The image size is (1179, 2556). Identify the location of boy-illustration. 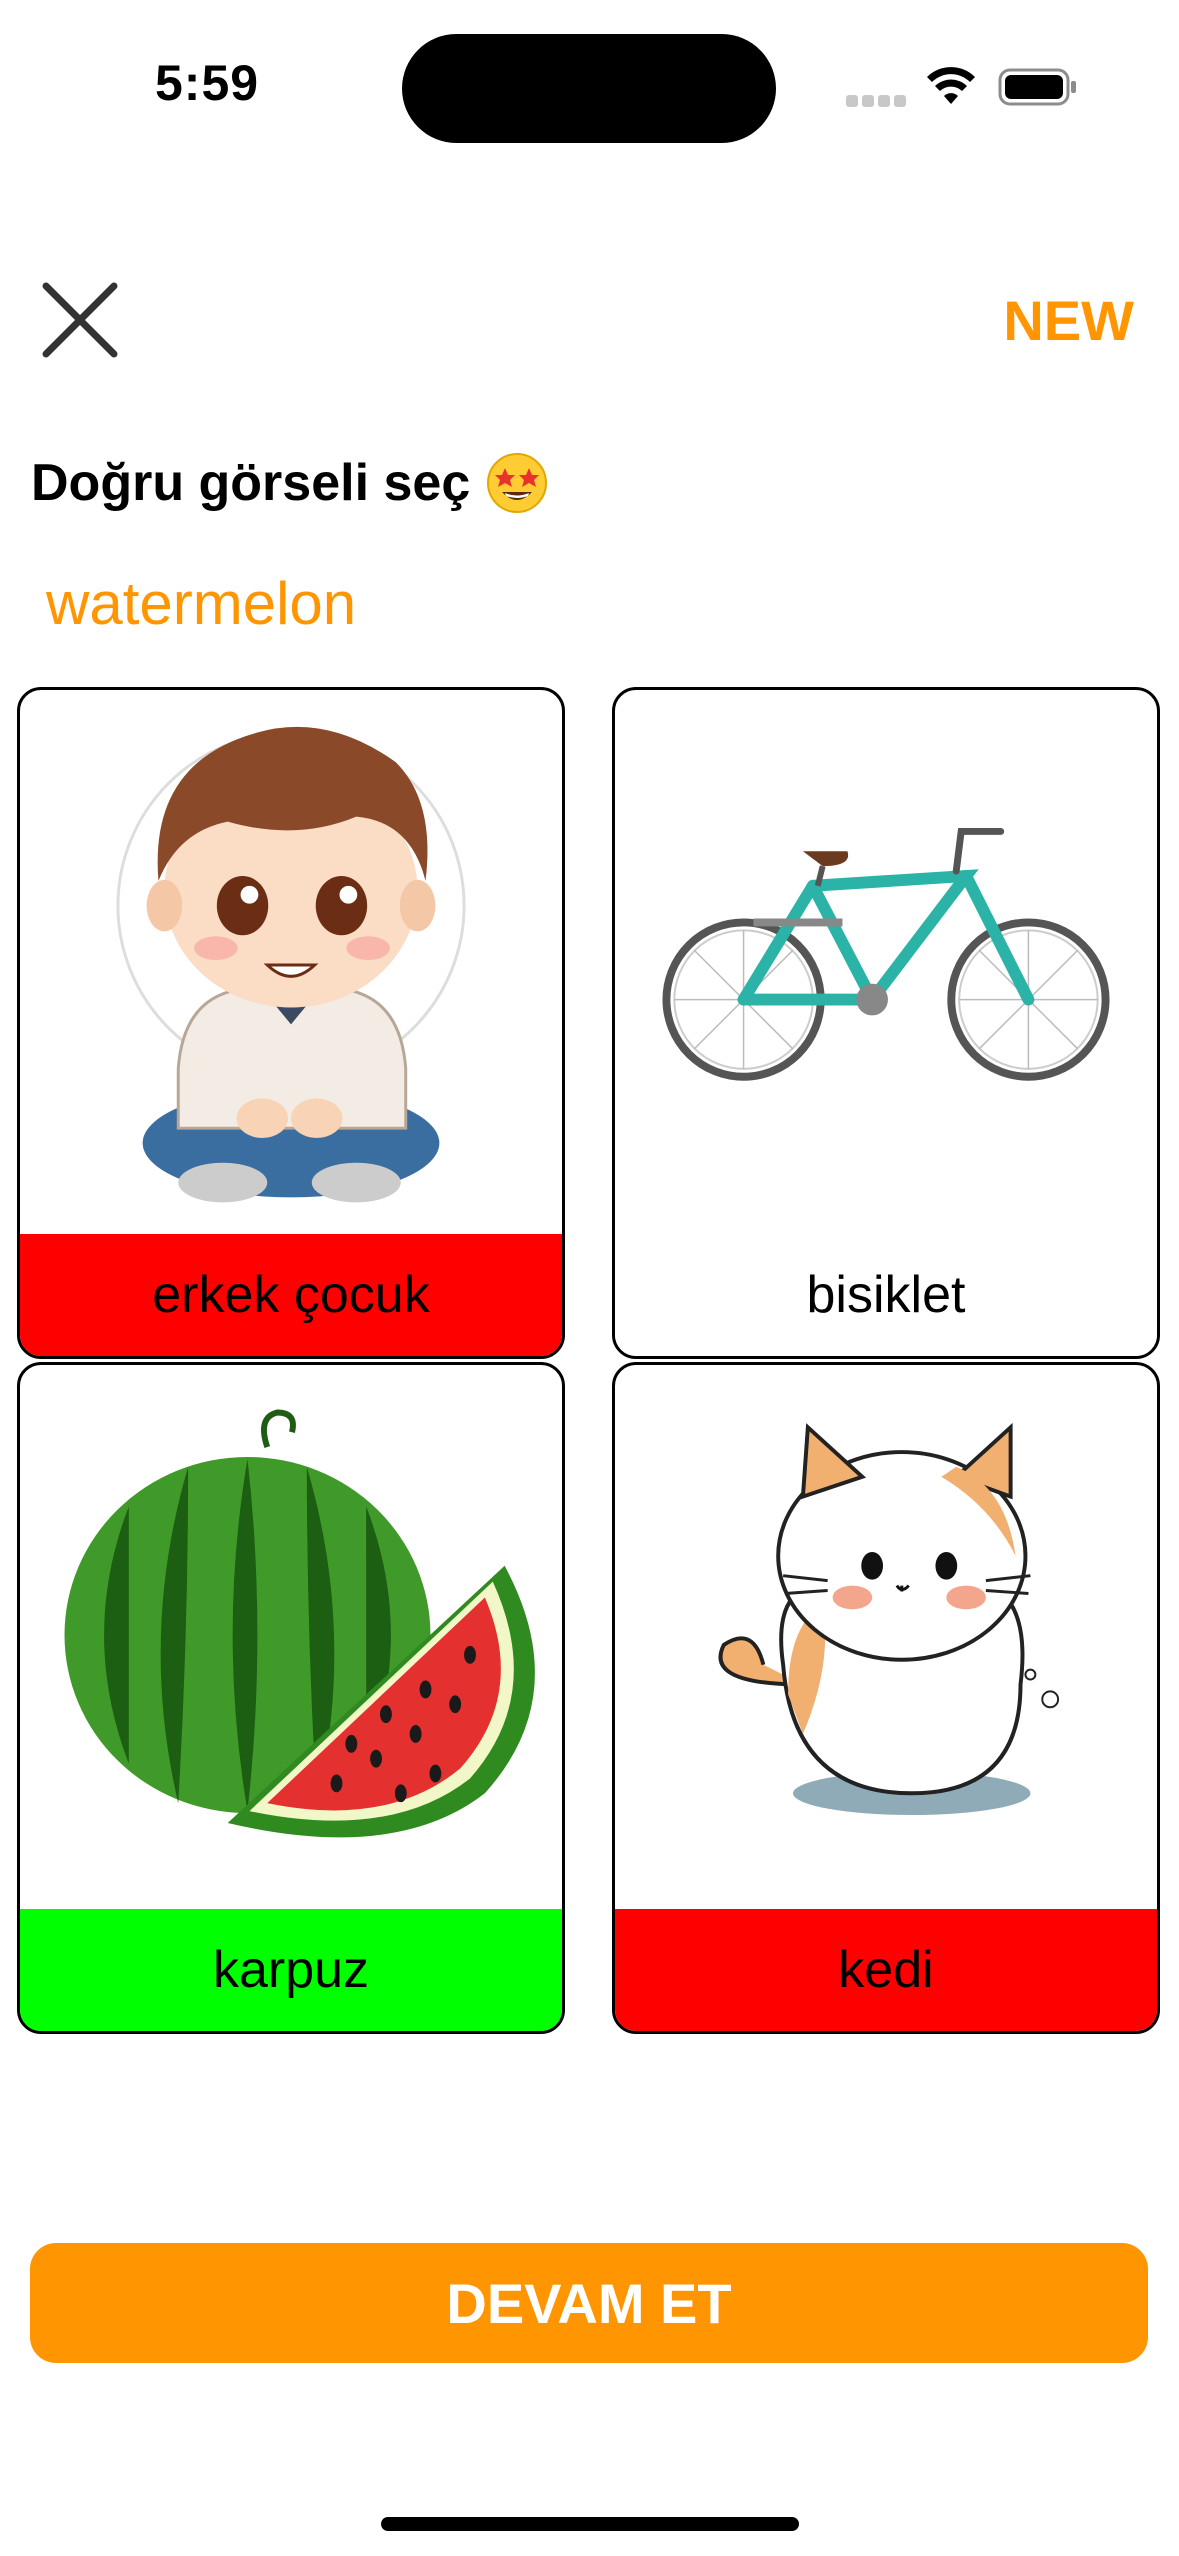
(291, 964).